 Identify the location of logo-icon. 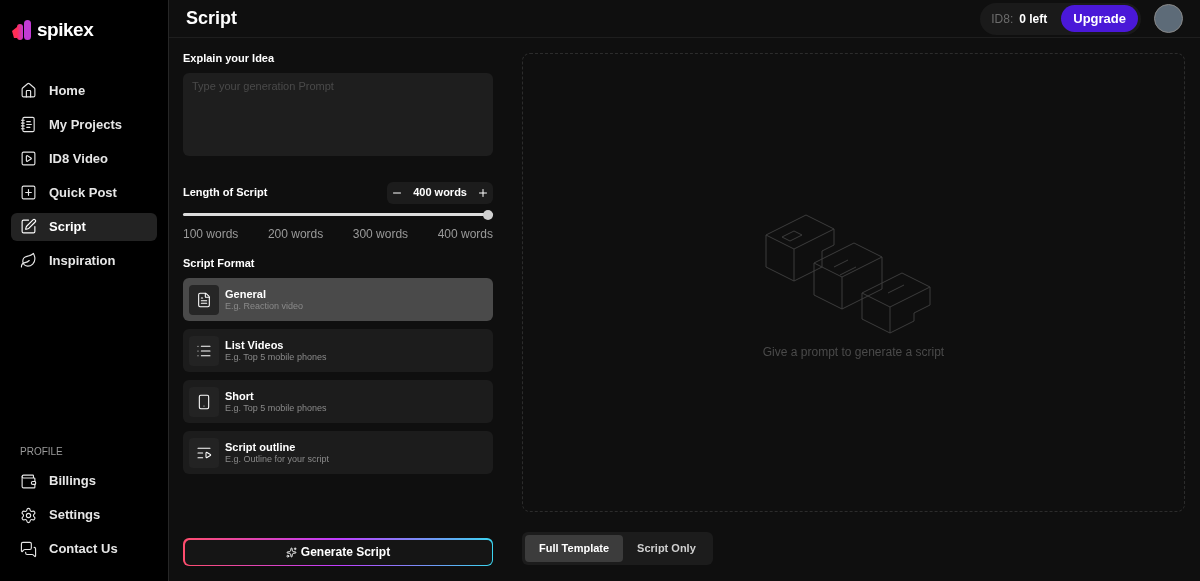
(23, 30).